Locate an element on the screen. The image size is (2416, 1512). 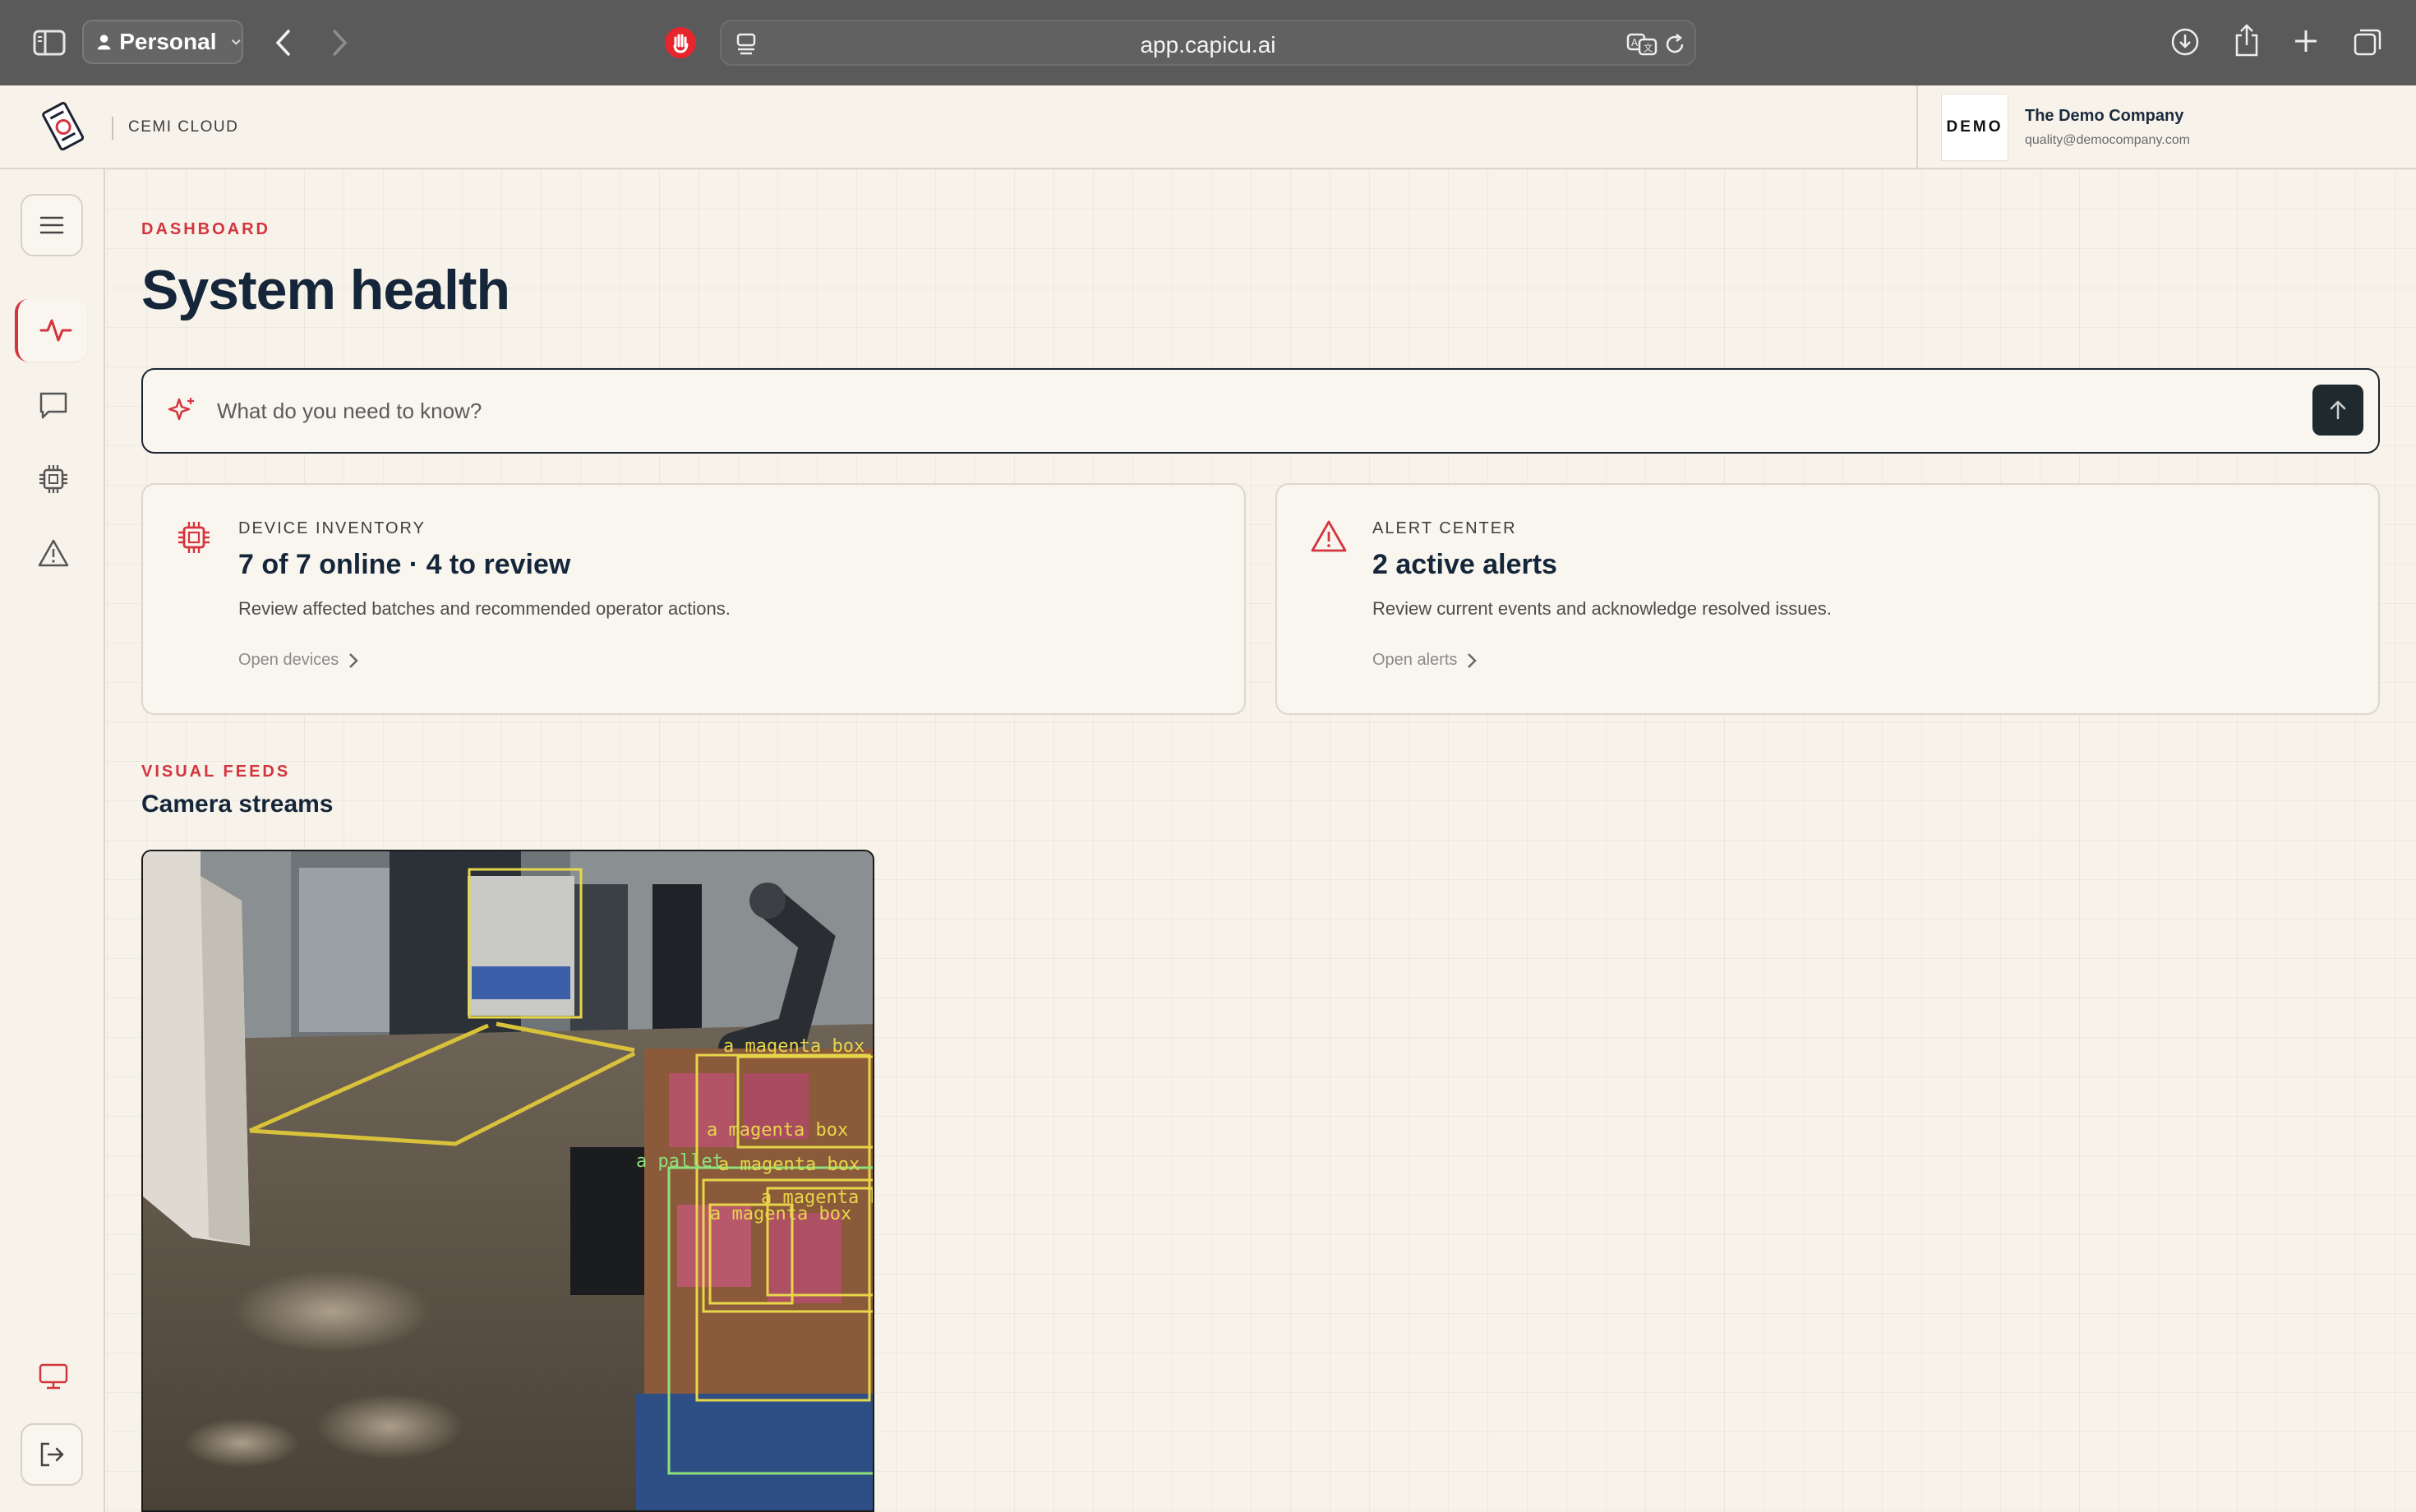
person-icon is located at coordinates (104, 42).